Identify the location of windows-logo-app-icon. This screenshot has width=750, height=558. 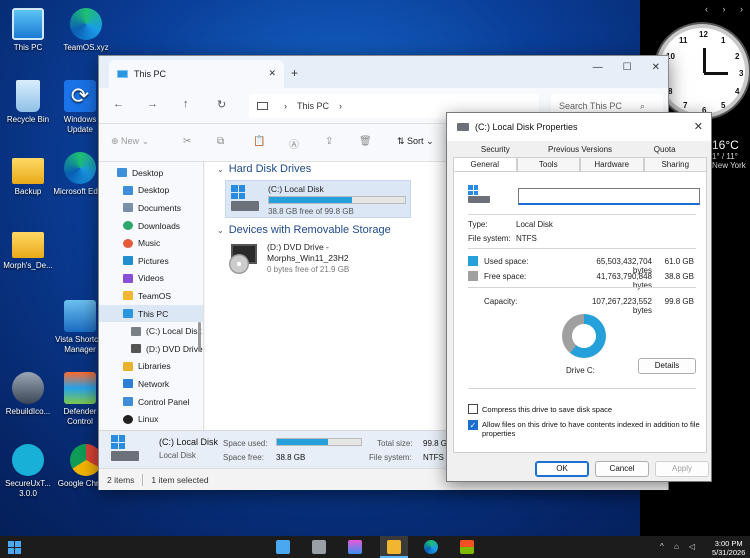
(283, 547).